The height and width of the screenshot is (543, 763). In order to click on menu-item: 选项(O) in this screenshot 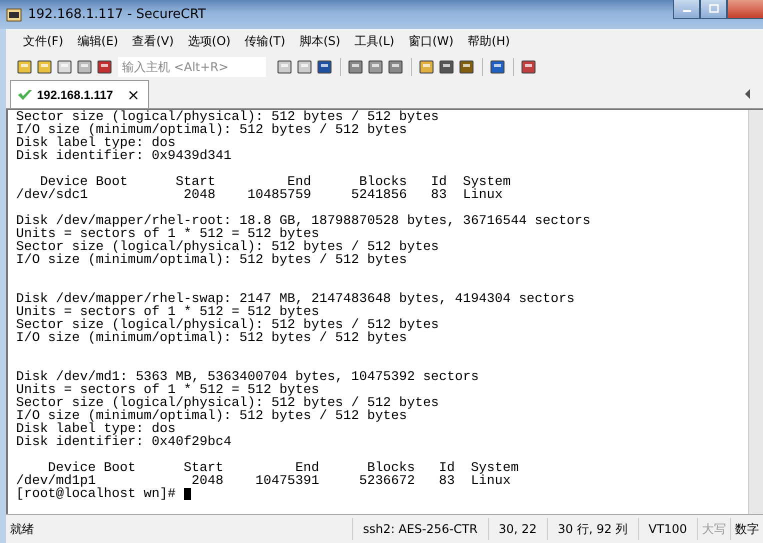, I will do `click(209, 41)`.